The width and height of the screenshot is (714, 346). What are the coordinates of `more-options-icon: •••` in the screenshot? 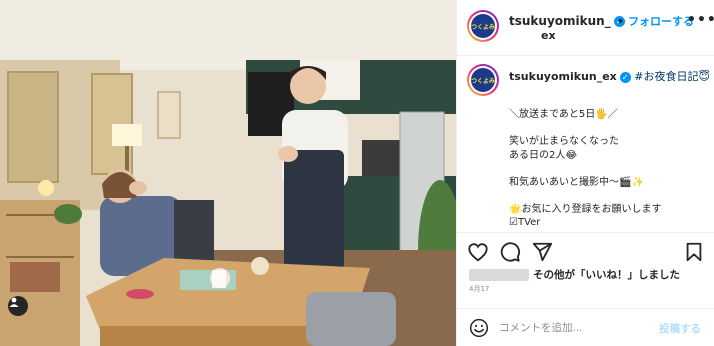 It's located at (700, 20).